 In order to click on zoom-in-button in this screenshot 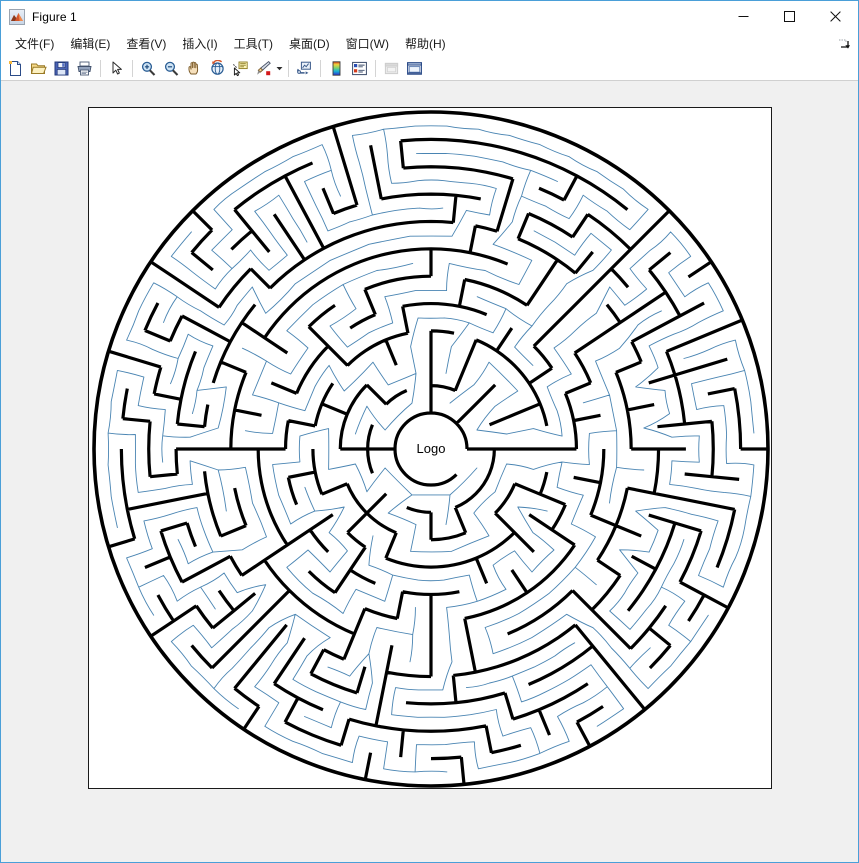, I will do `click(148, 68)`.